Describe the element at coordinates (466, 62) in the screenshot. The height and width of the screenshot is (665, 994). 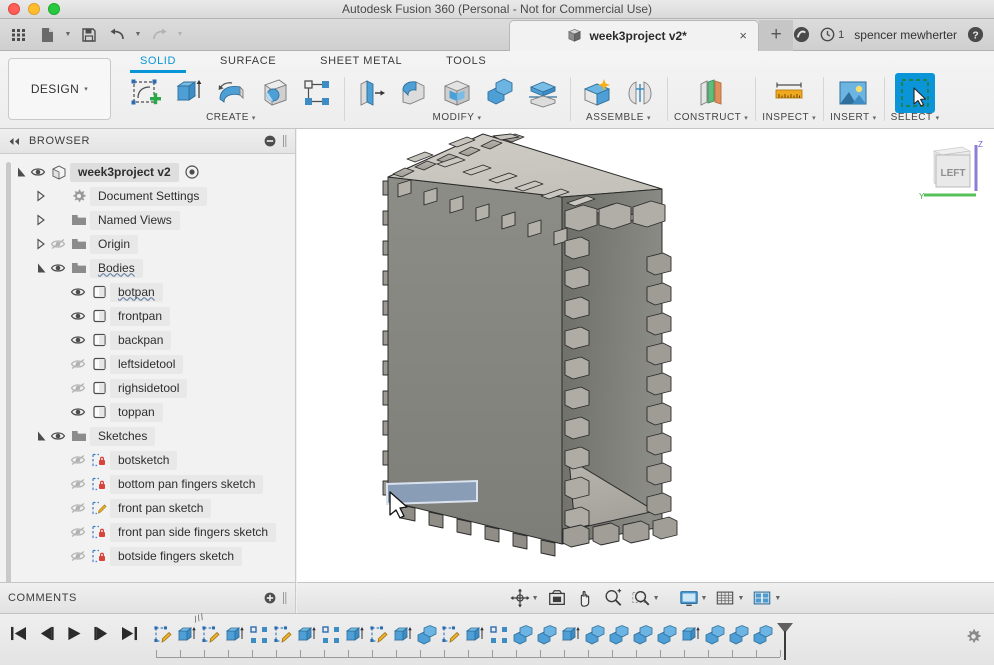
I see `tab-tools: TOOLS` at that location.